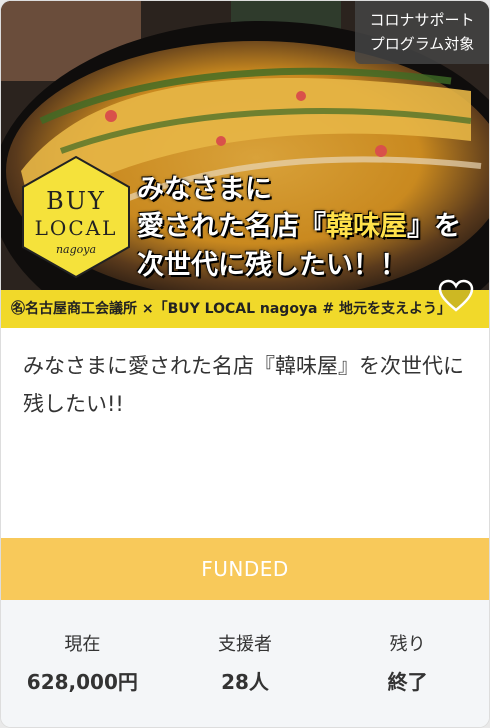 This screenshot has height=728, width=490. What do you see at coordinates (204, 189) in the screenshot?
I see `banner-headline-1: みなさまに` at bounding box center [204, 189].